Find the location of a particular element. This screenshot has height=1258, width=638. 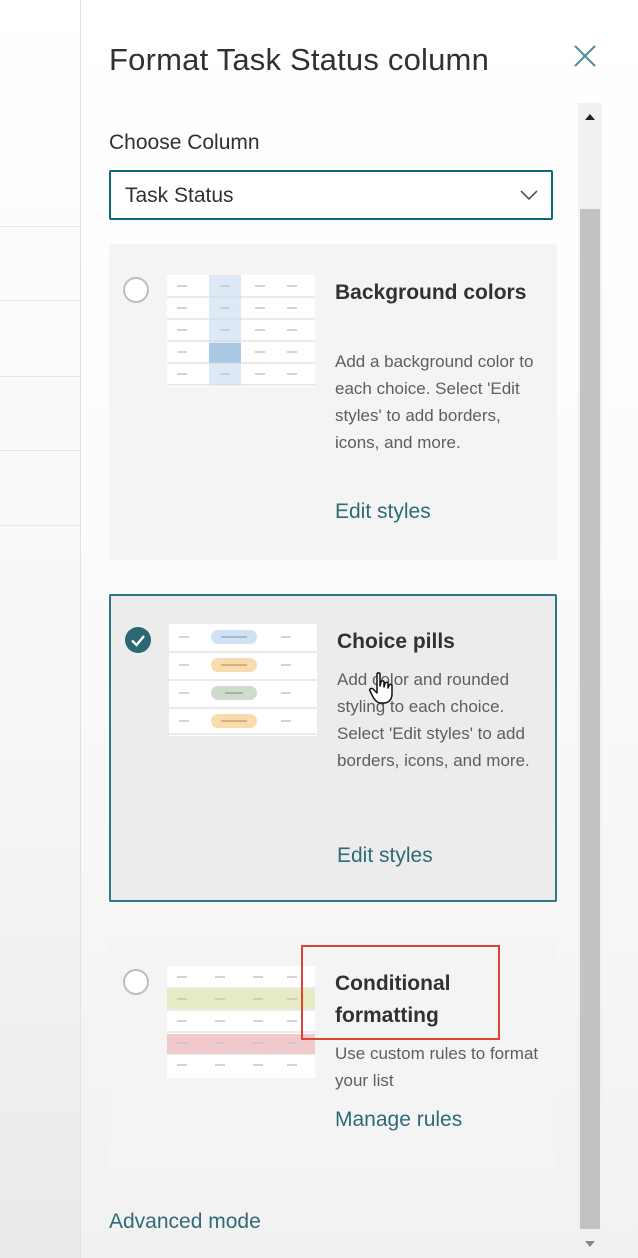

card-title: Choice pills is located at coordinates (396, 641).